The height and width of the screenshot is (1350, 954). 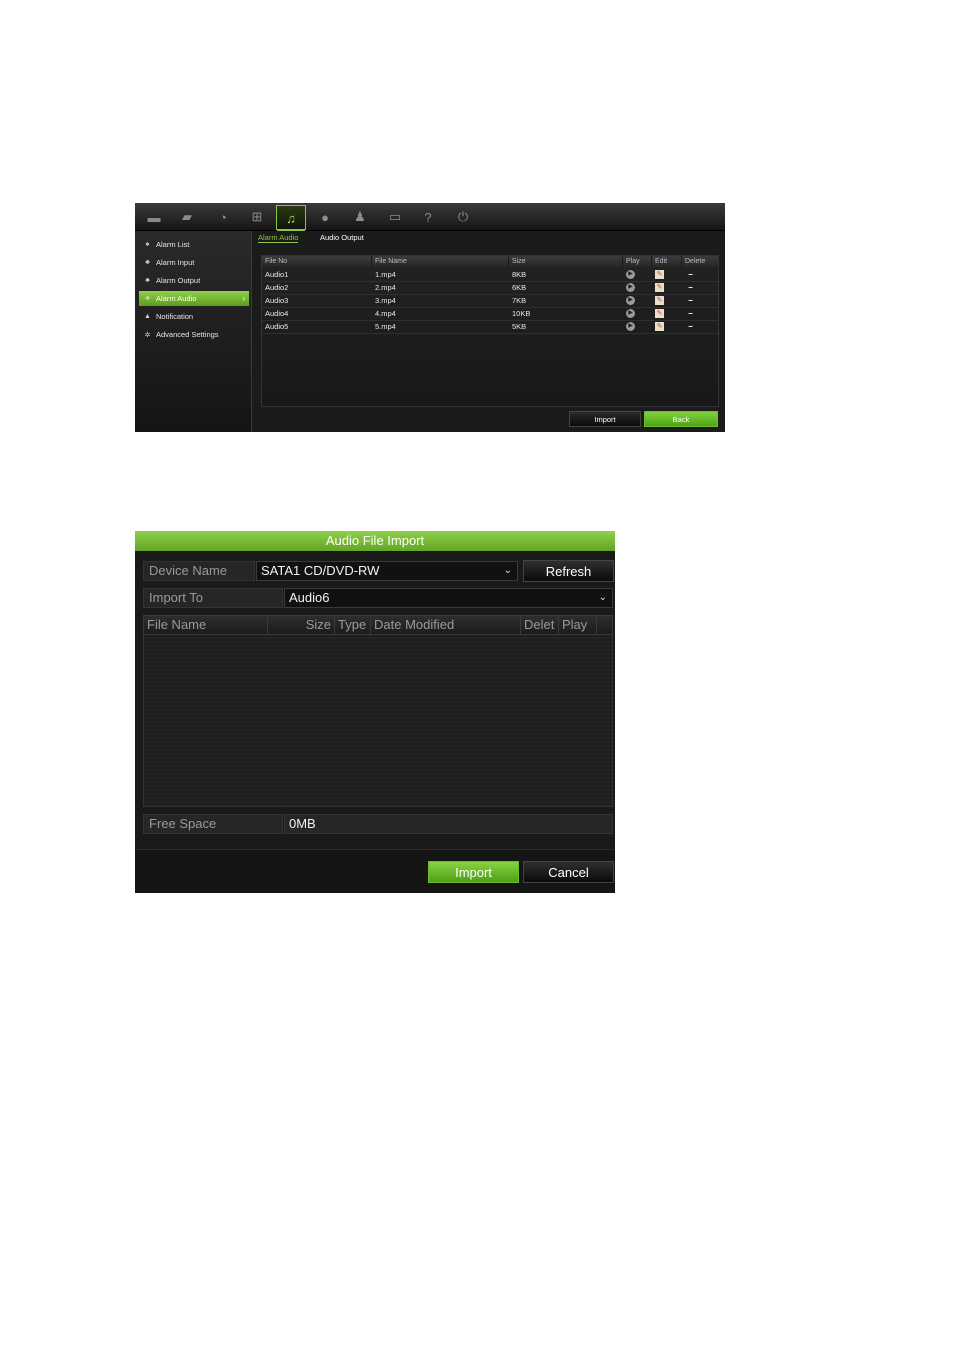 What do you see at coordinates (490, 327) in the screenshot?
I see `table-row: Audio5 5.mp4 5KB ▶ ✎ −` at bounding box center [490, 327].